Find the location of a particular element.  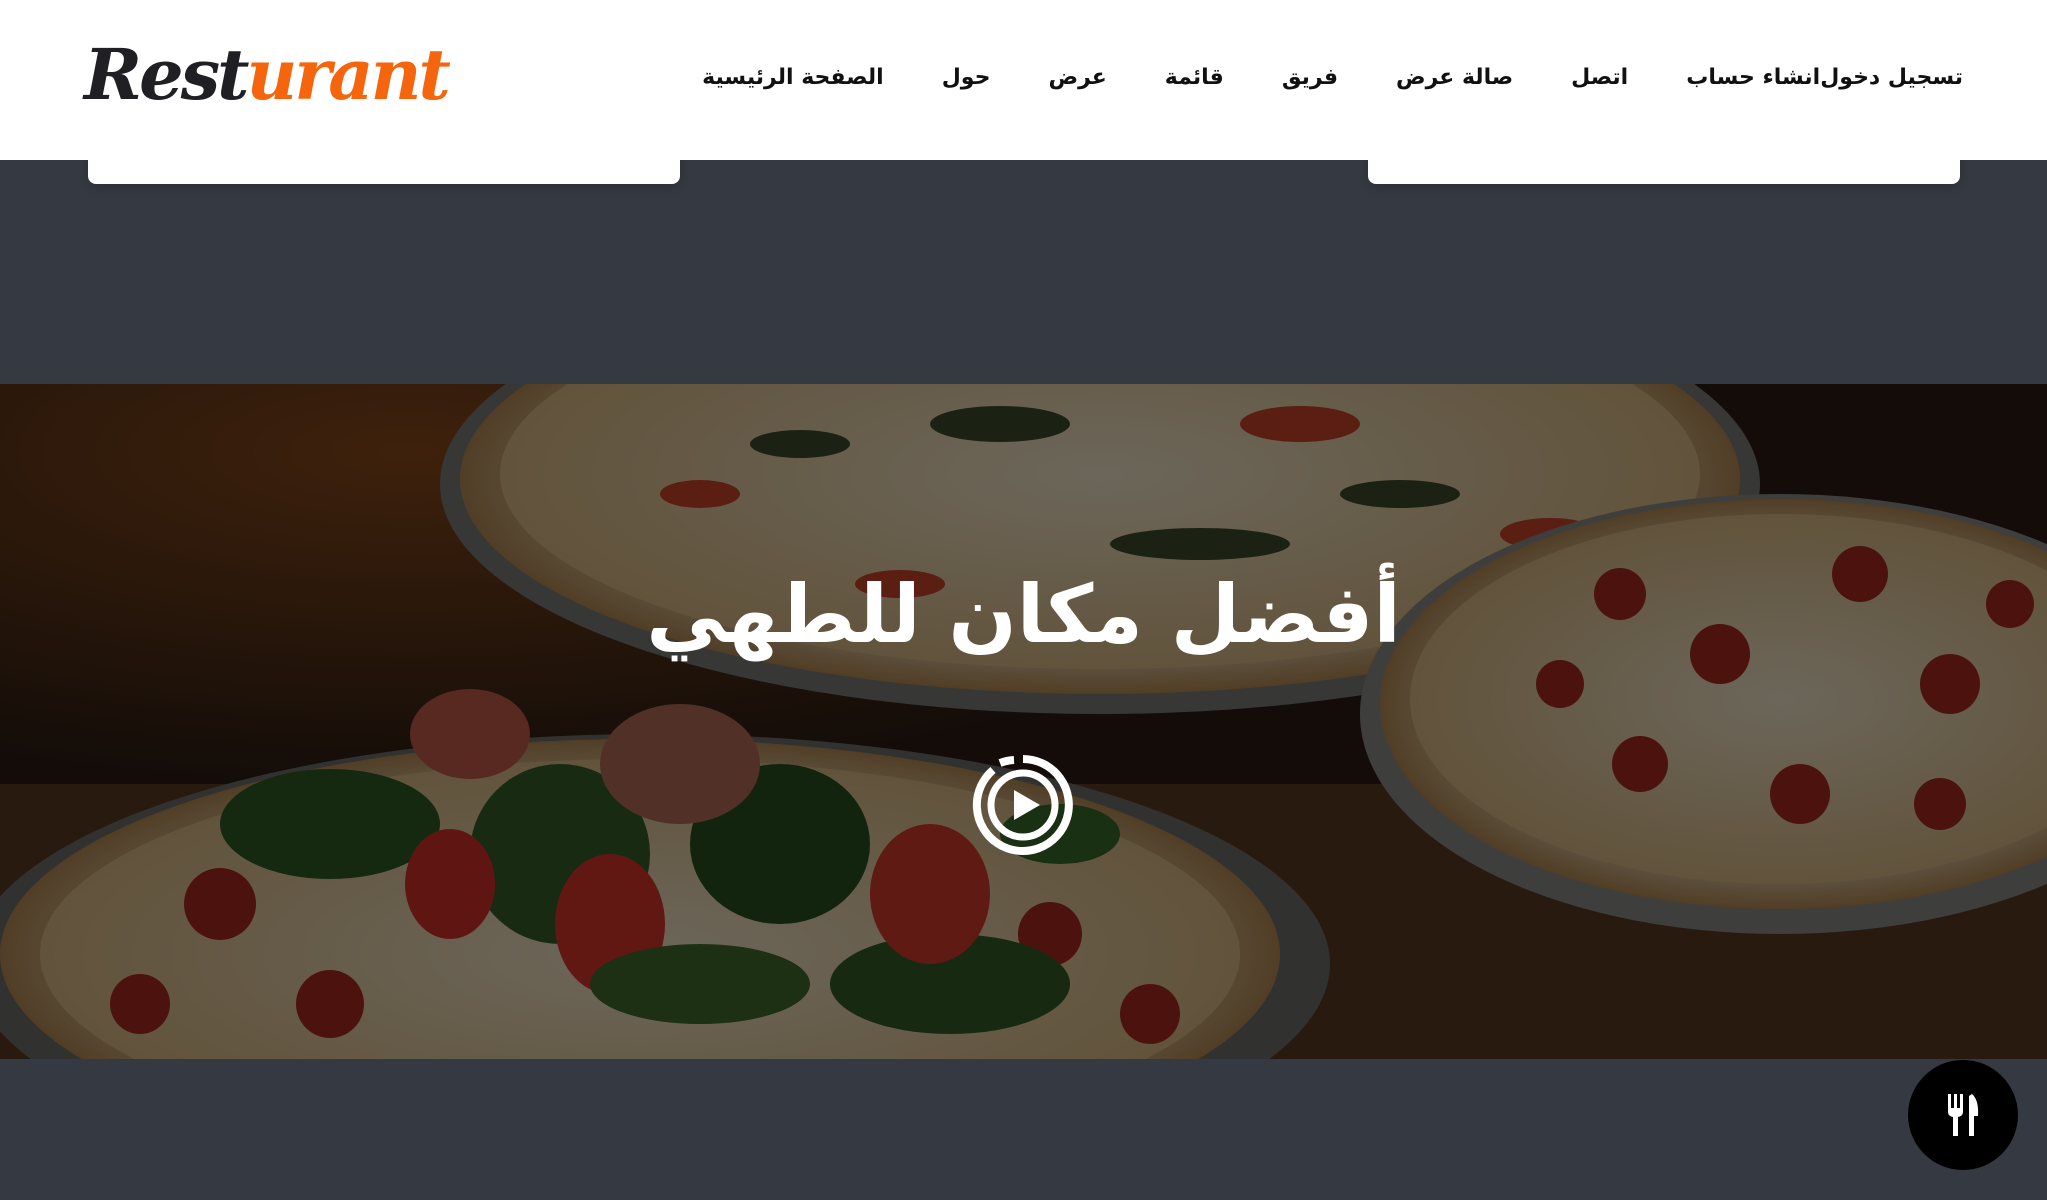

hero-title: أفضل مكان للطهي is located at coordinates (1023, 614).